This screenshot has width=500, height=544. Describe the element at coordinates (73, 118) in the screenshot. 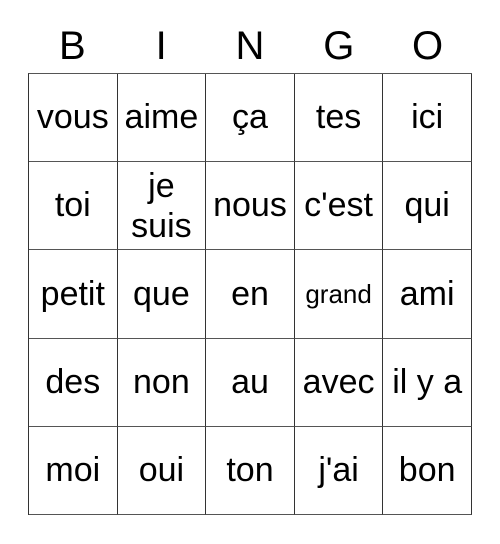

I see `bingo-cell: vous` at that location.